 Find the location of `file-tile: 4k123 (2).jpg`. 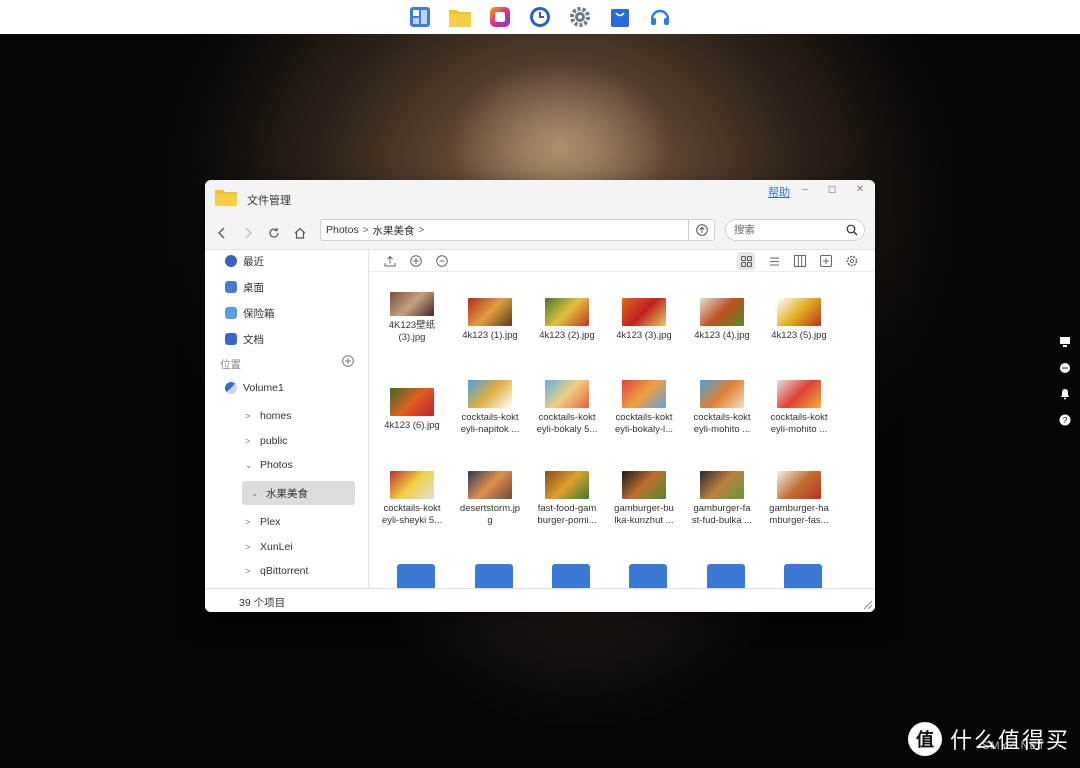

file-tile: 4k123 (2).jpg is located at coordinates (567, 309).